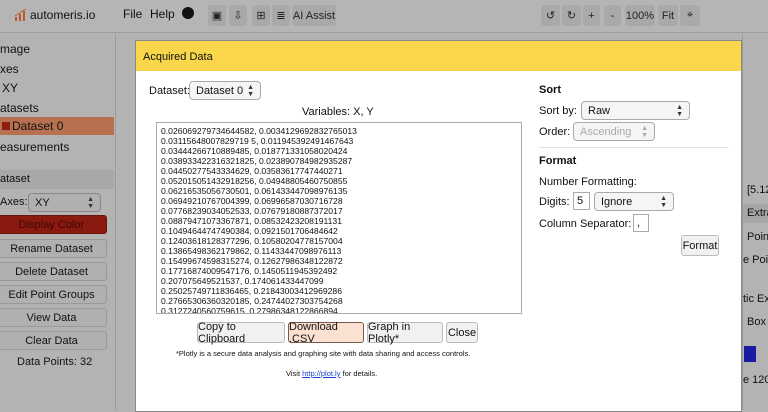 This screenshot has height=412, width=768. I want to click on data-row: 0.07768239034052533, 0.07679180887372017, so click(252, 211).